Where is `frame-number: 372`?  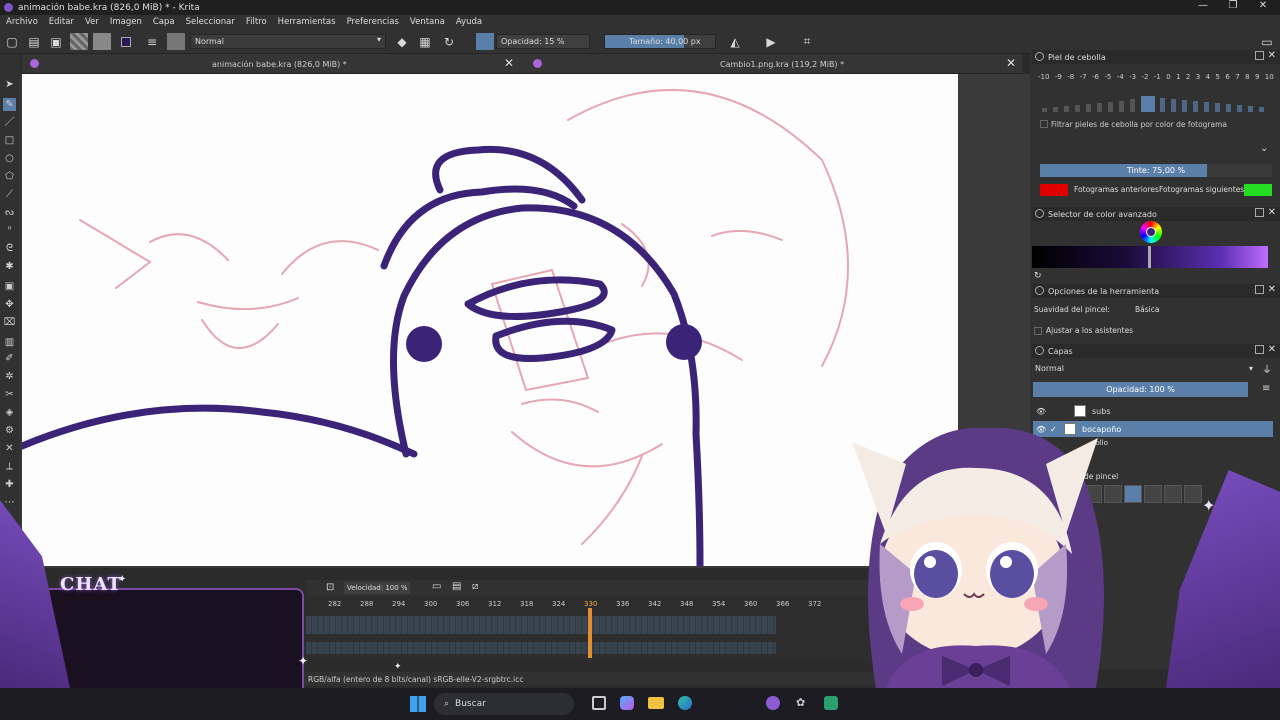
frame-number: 372 is located at coordinates (814, 604).